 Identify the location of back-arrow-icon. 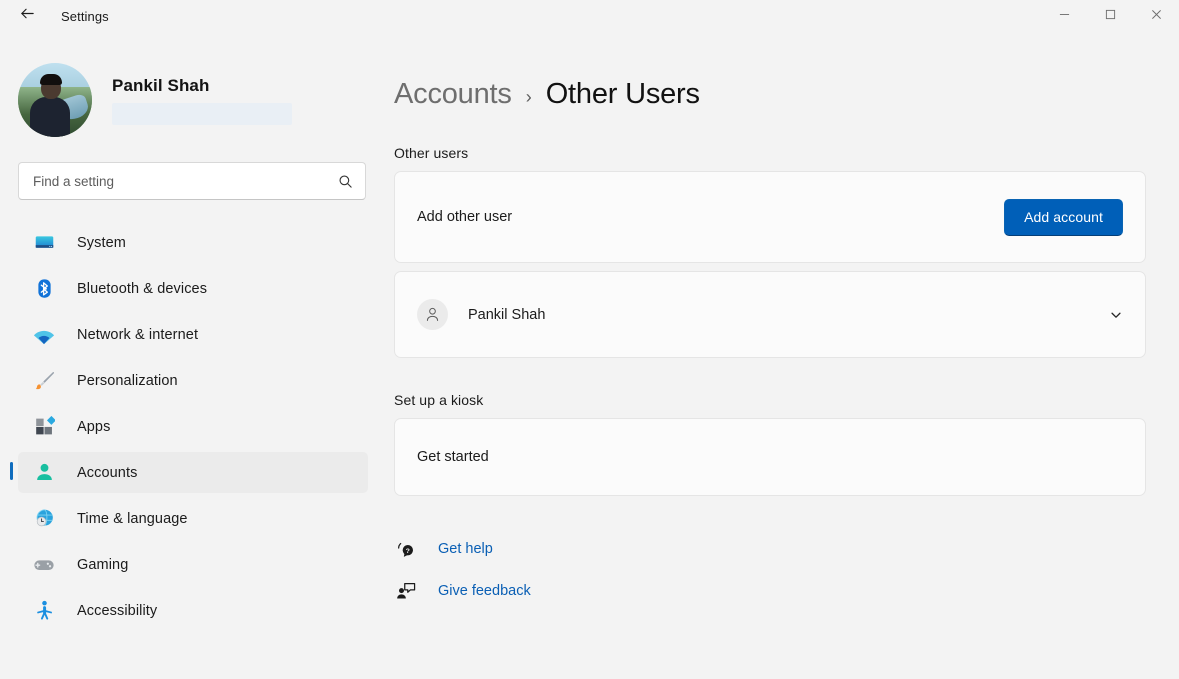
(27, 16).